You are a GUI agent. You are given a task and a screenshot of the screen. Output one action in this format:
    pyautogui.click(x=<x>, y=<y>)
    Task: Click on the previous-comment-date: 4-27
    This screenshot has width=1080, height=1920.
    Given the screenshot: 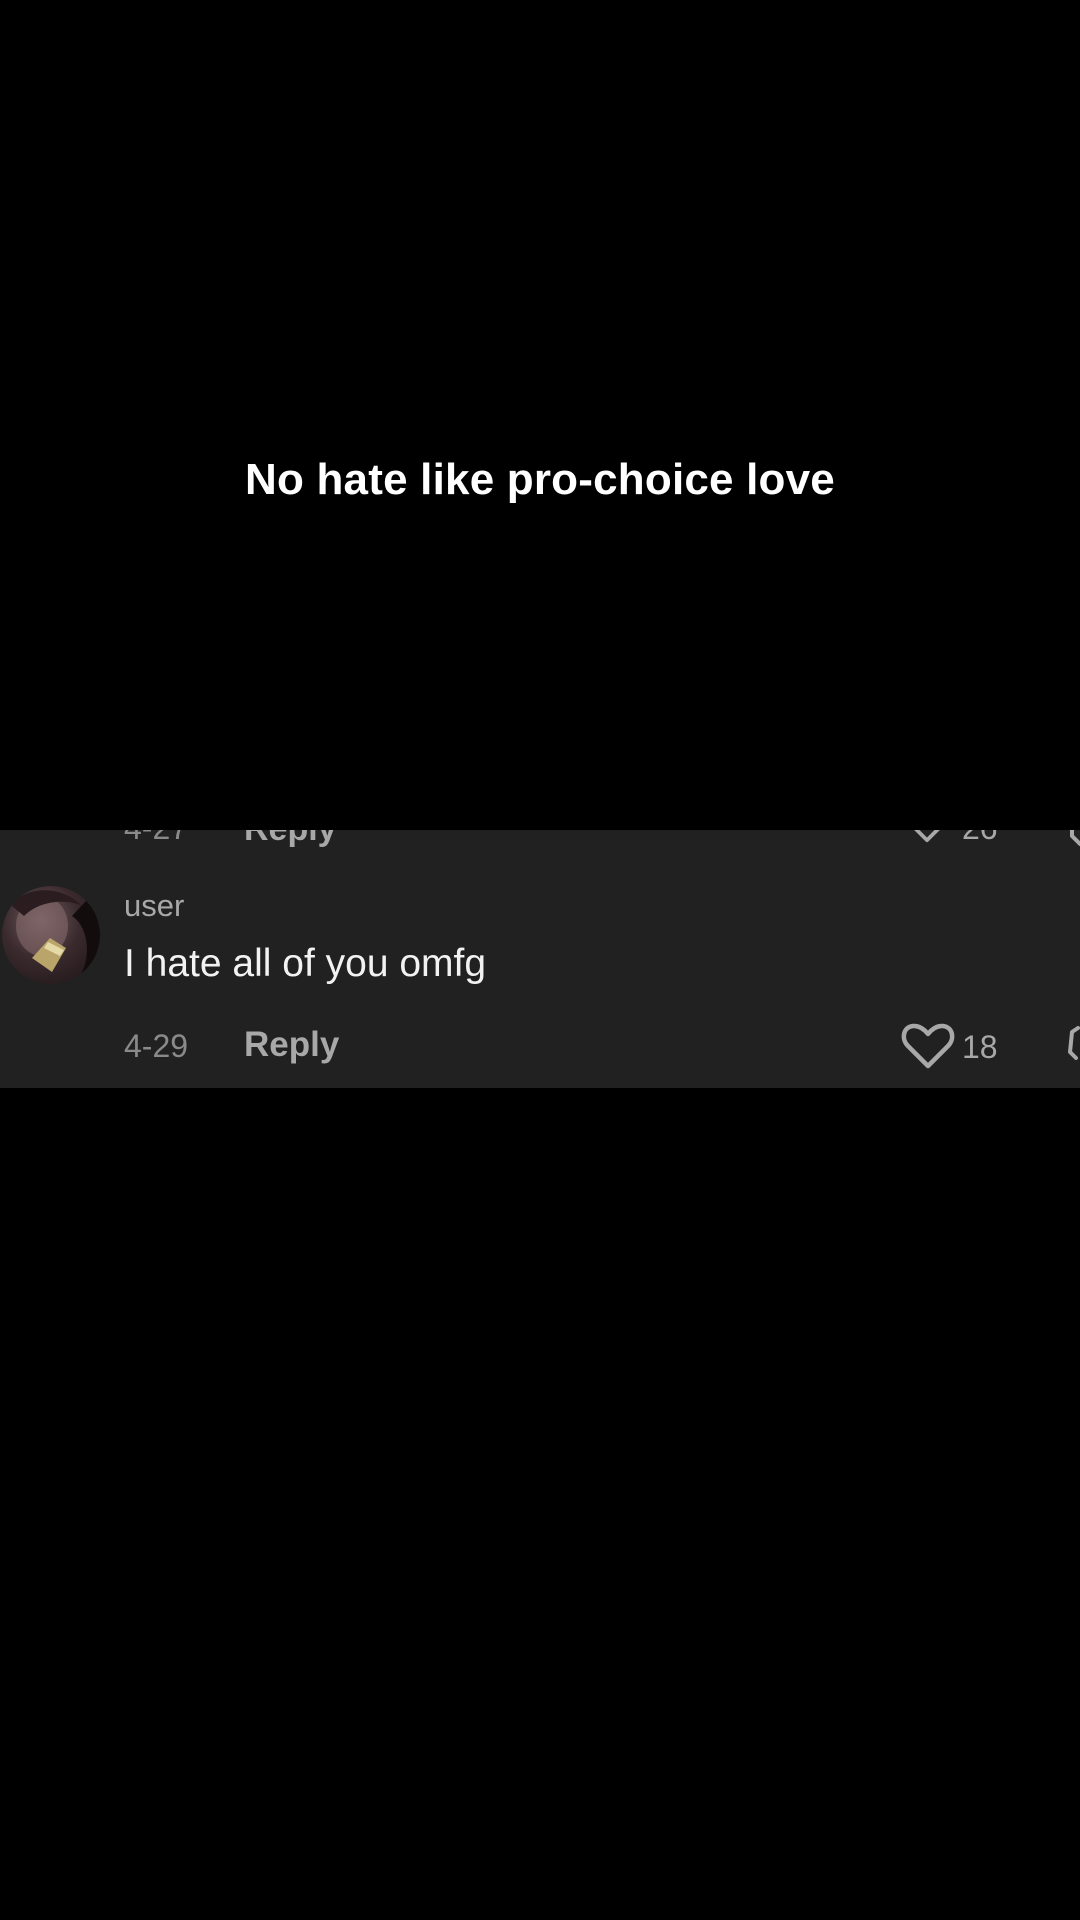 What is the action you would take?
    pyautogui.click(x=156, y=838)
    